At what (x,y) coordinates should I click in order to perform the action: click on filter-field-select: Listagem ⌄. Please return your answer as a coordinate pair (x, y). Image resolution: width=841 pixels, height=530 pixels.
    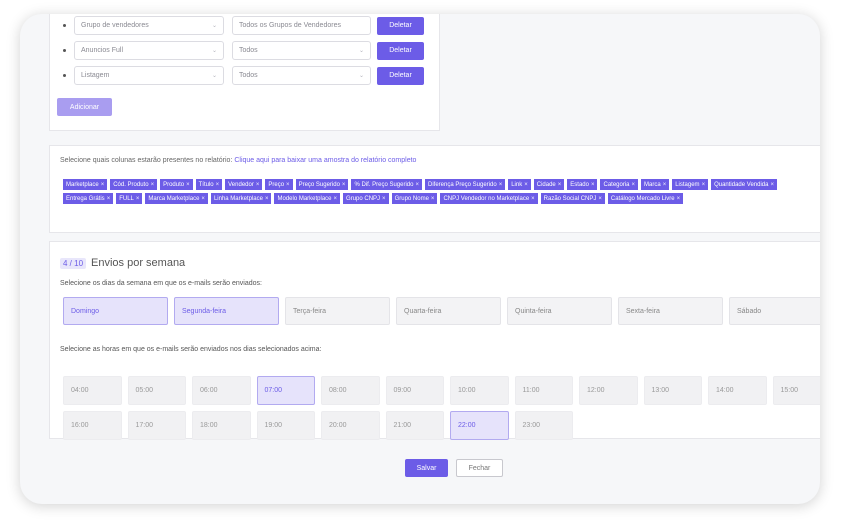
    Looking at the image, I should click on (149, 75).